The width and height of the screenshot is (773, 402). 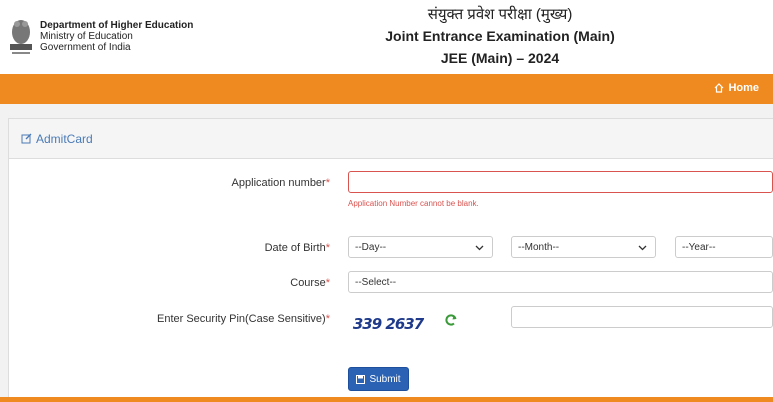 What do you see at coordinates (699, 247) in the screenshot?
I see `year-select-value: --Year--` at bounding box center [699, 247].